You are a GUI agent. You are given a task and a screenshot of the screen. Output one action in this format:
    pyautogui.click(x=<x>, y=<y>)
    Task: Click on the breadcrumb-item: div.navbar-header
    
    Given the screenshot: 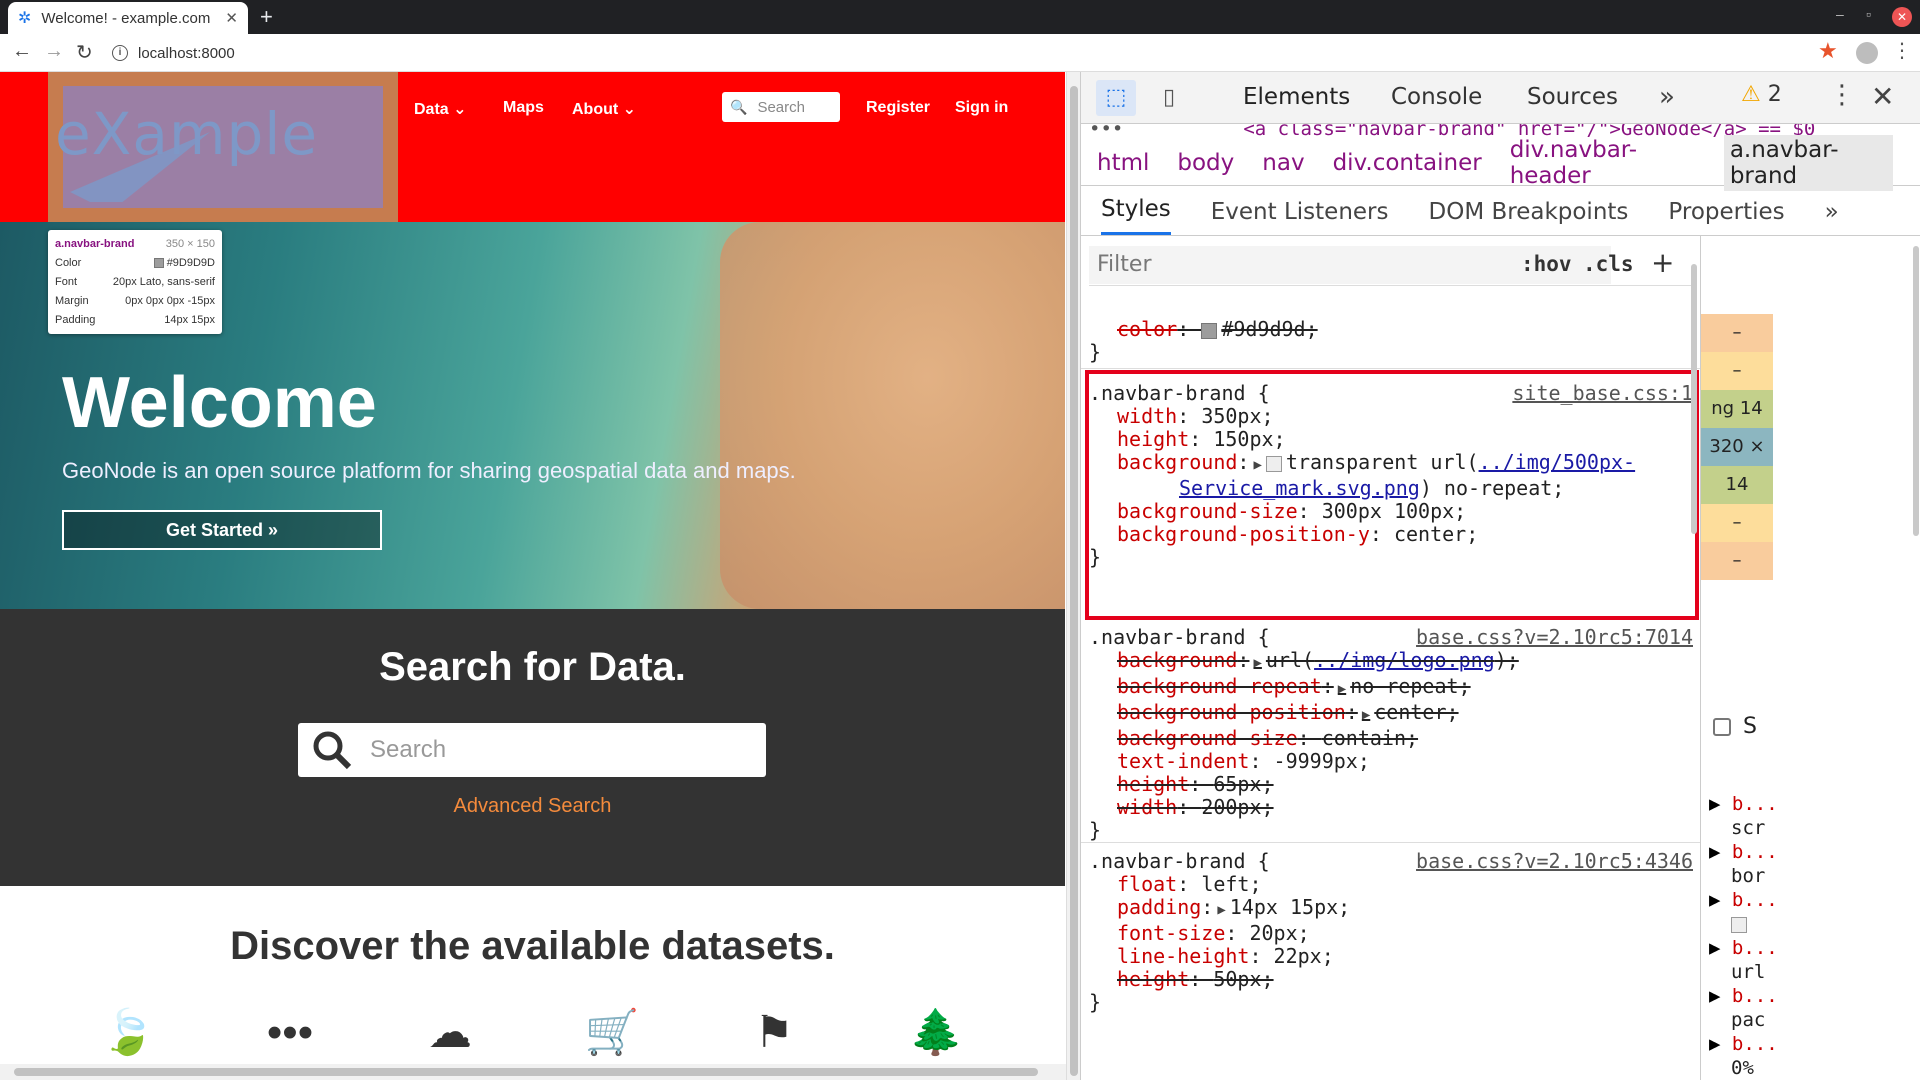 What is the action you would take?
    pyautogui.click(x=1603, y=163)
    